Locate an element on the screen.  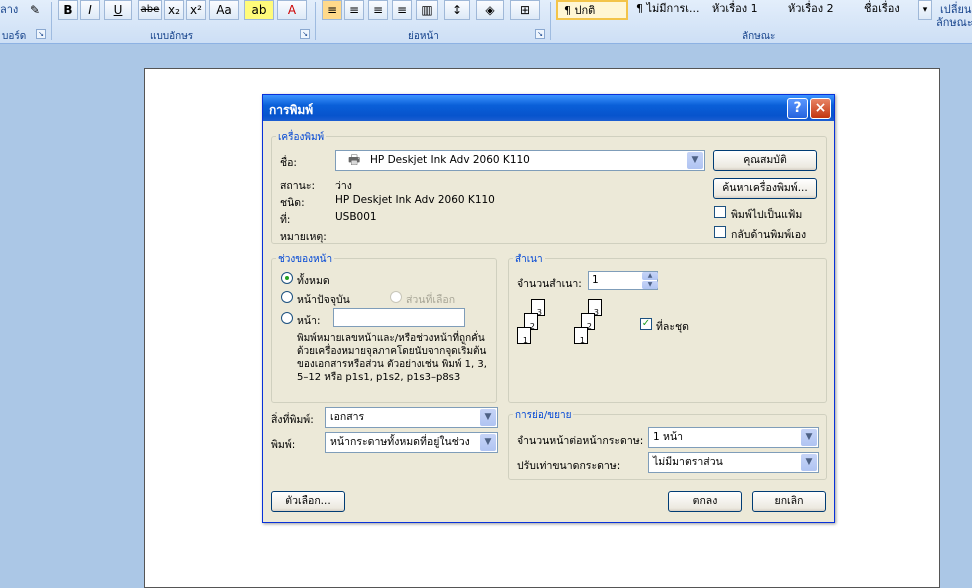
status-value: ว่าง is located at coordinates (343, 186).